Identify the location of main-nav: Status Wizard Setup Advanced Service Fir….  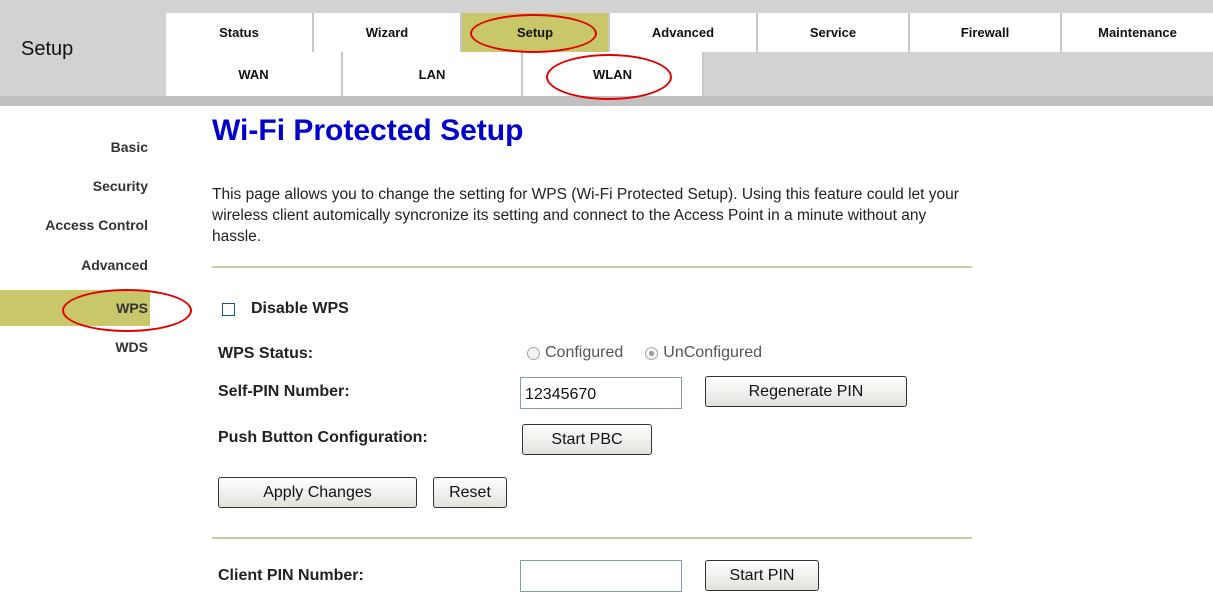
(689, 32).